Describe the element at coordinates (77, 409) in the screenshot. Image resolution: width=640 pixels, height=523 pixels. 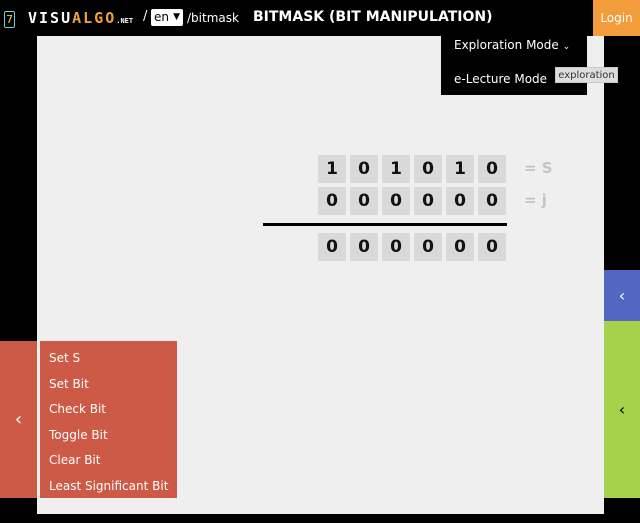
I see `op-check-bit: Check Bit` at that location.